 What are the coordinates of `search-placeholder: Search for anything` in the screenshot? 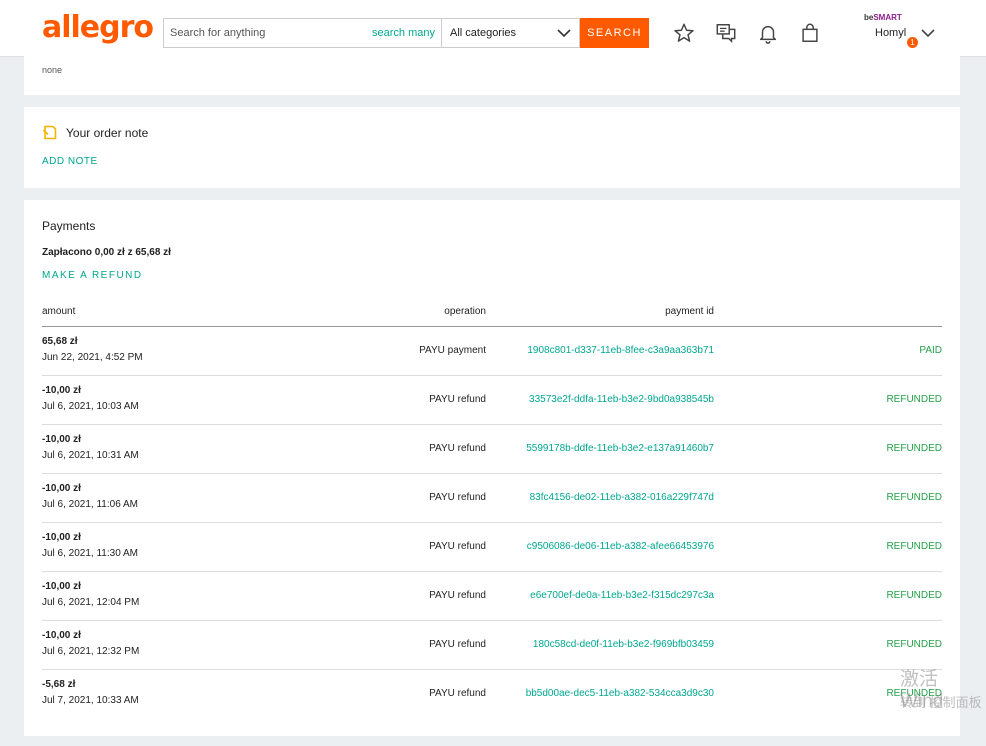 It's located at (218, 33).